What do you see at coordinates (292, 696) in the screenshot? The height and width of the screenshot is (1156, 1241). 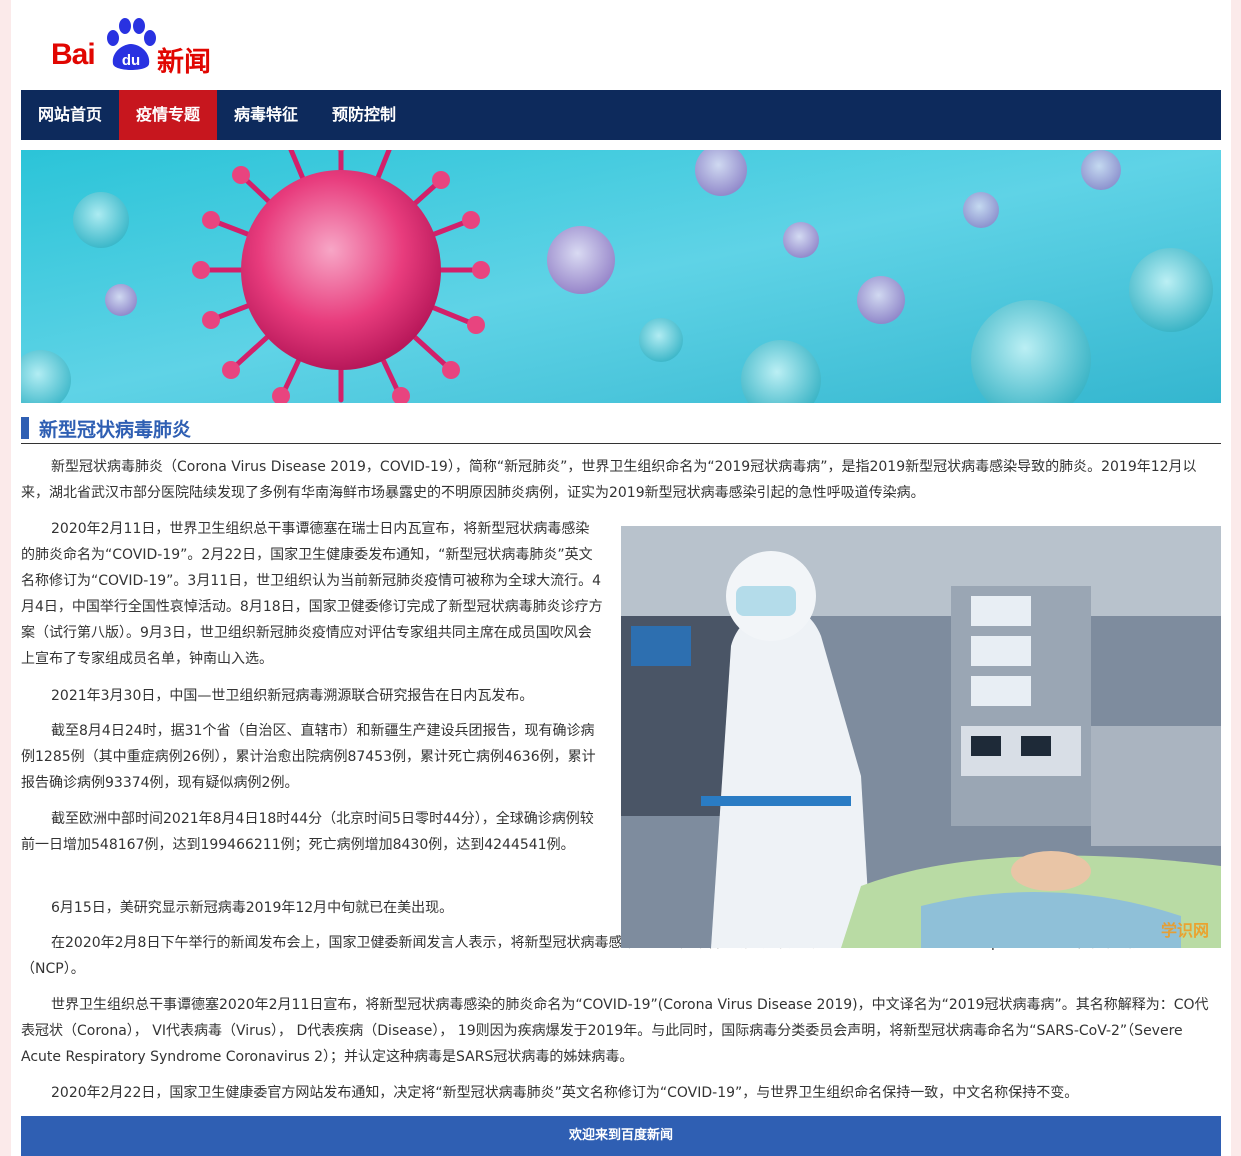 I see `paragraph-origin-report: 2021年3月30日，中国—世卫组织新冠病毒溯源联合研究报告在日内瓦发布。` at bounding box center [292, 696].